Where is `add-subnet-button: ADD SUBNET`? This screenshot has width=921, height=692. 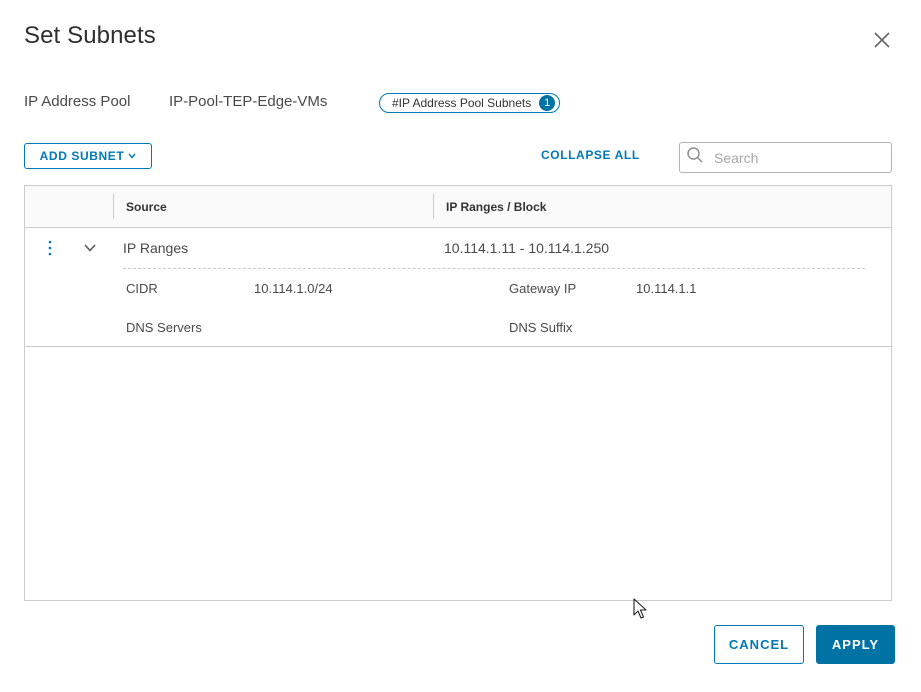 add-subnet-button: ADD SUBNET is located at coordinates (88, 156).